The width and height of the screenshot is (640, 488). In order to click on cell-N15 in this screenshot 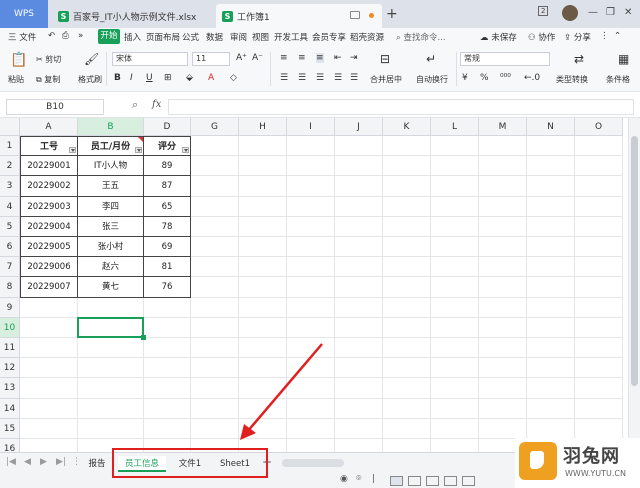, I will do `click(551, 428)`.